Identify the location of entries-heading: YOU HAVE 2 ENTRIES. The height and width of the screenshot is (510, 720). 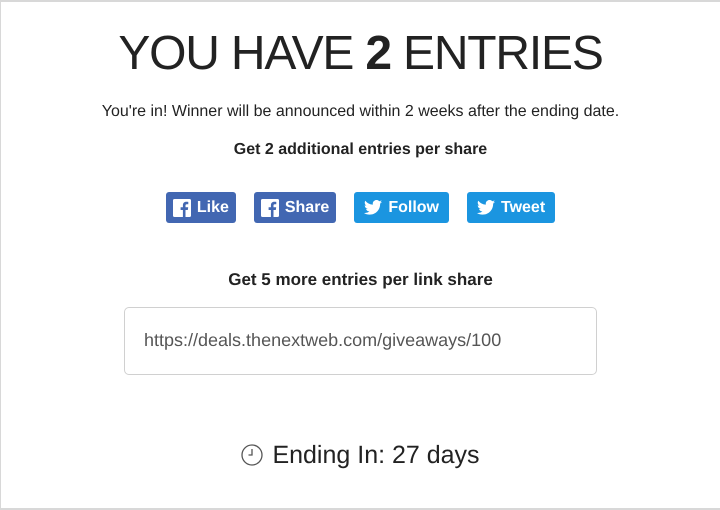
(360, 54).